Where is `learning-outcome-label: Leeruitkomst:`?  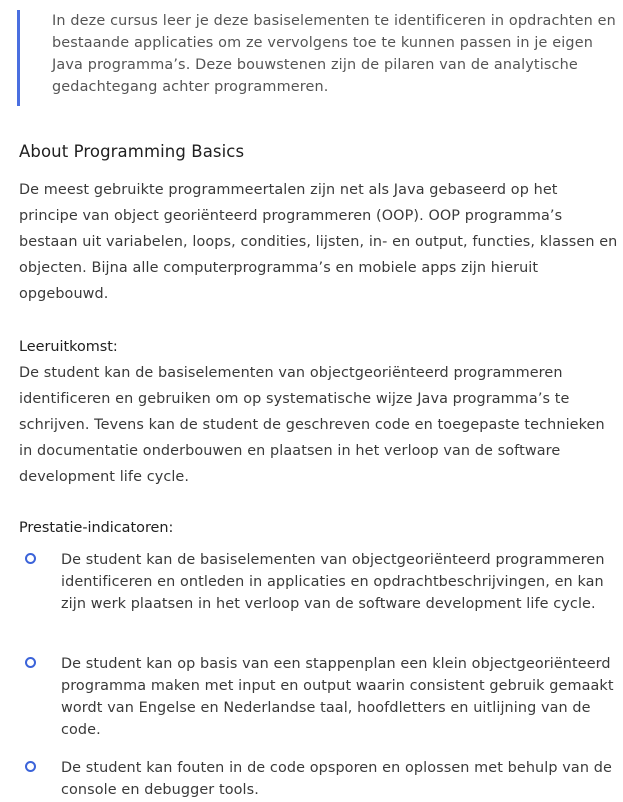
learning-outcome-label: Leeruitkomst: is located at coordinates (68, 347).